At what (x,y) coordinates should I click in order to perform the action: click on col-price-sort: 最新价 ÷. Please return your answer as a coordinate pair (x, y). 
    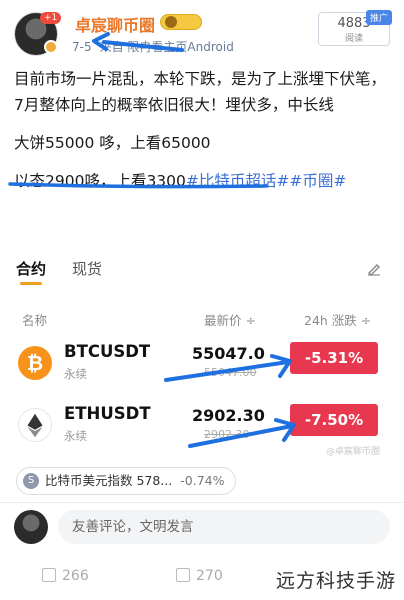
    Looking at the image, I should click on (230, 319).